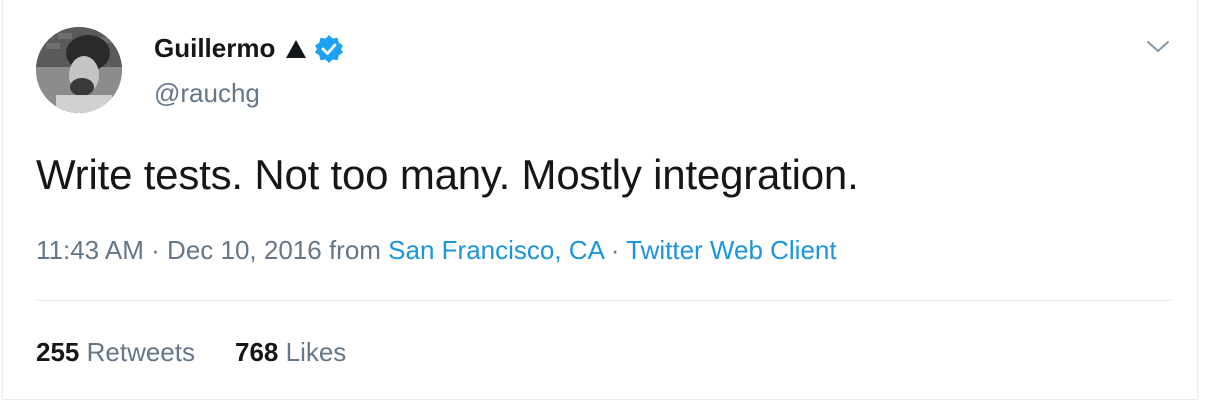  Describe the element at coordinates (90, 250) in the screenshot. I see `tweet-time-link: 11:43 AM` at that location.